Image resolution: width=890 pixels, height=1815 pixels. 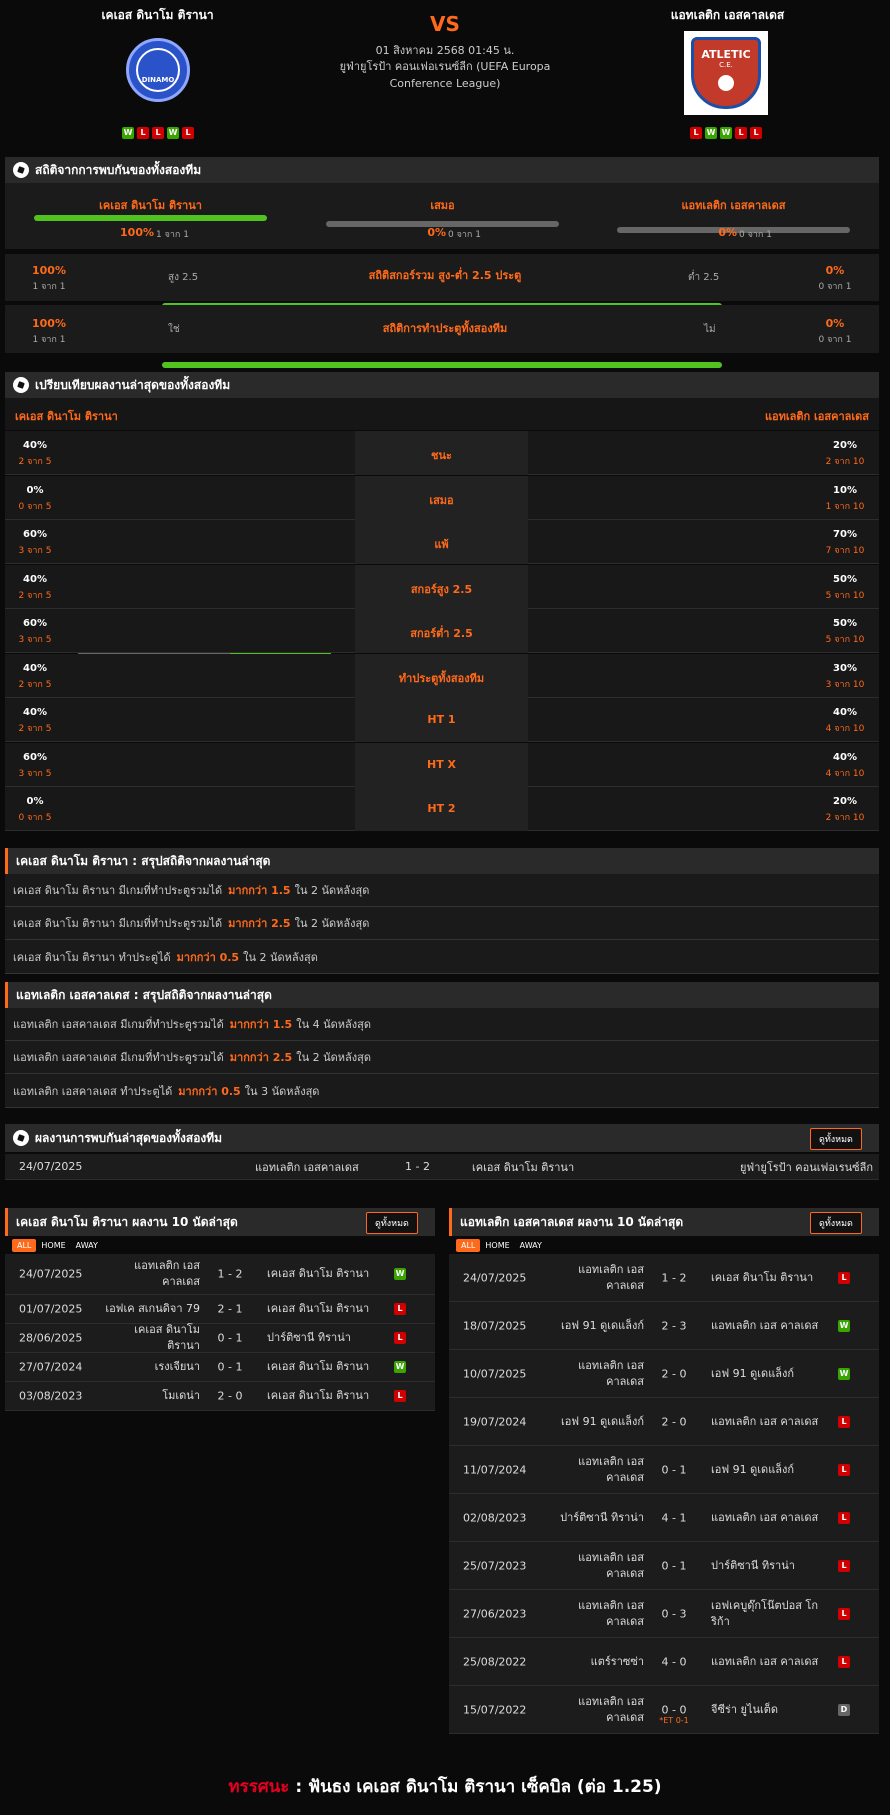 I want to click on match-home: ปาร์ติซานี ทิราน่า, so click(x=602, y=1517).